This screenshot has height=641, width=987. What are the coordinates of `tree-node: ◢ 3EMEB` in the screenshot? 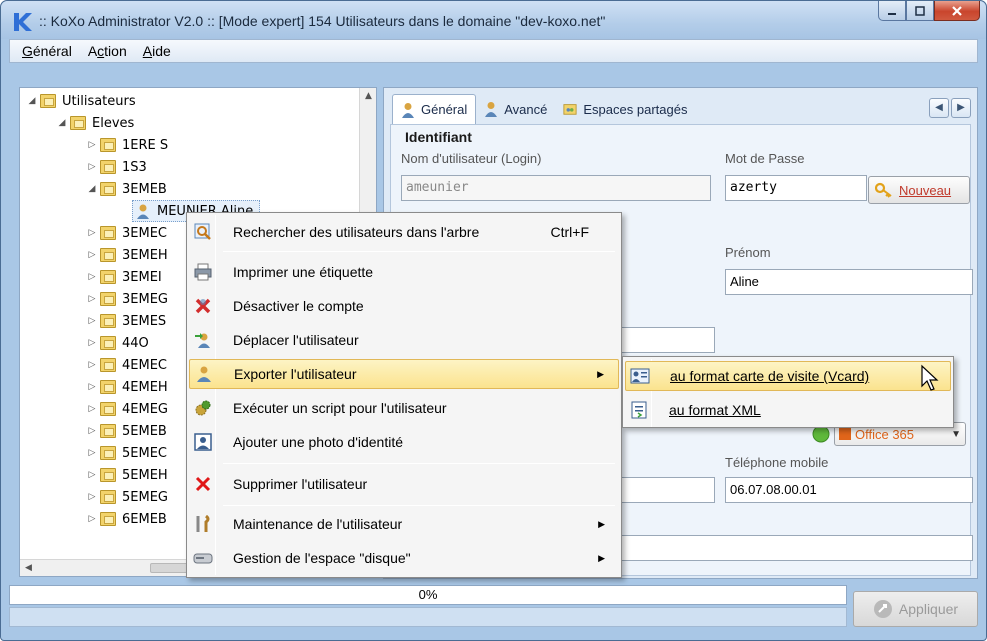 It's located at (126, 189).